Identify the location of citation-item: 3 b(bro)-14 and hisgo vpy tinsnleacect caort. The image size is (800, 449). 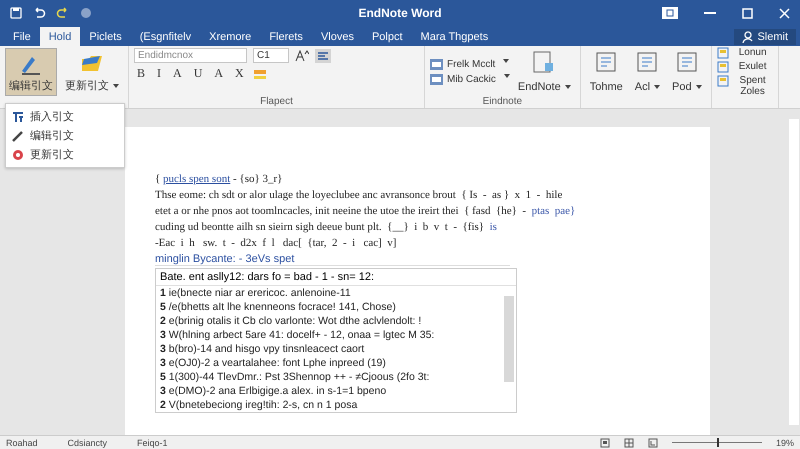
(329, 349).